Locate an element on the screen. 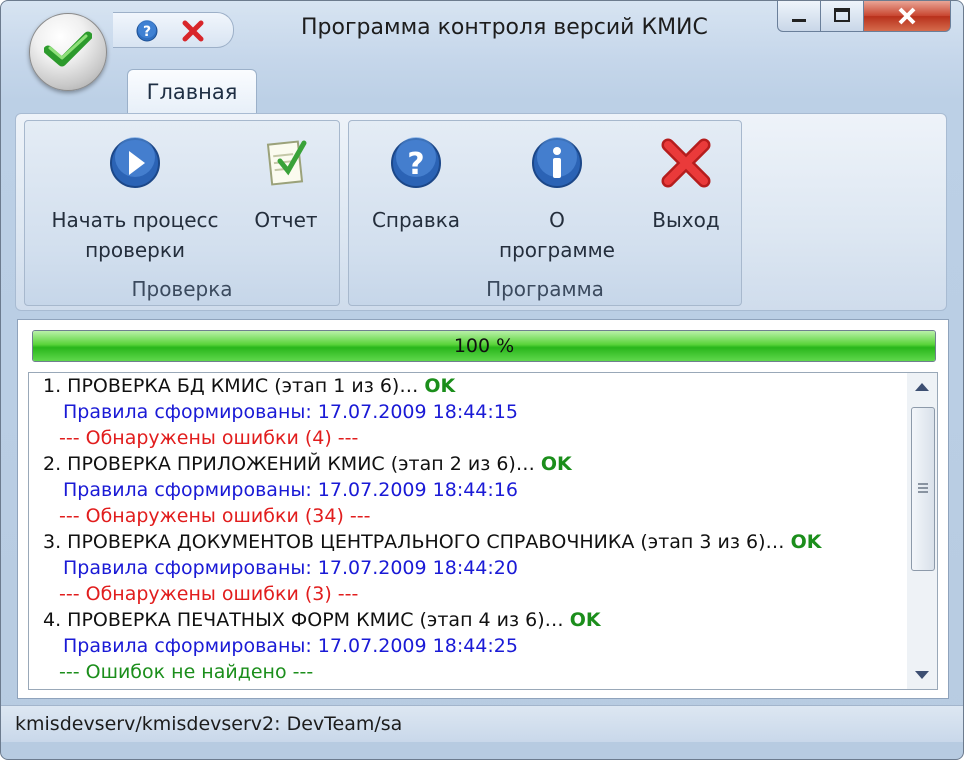 The height and width of the screenshot is (760, 964). report-button: Отчет is located at coordinates (286, 185).